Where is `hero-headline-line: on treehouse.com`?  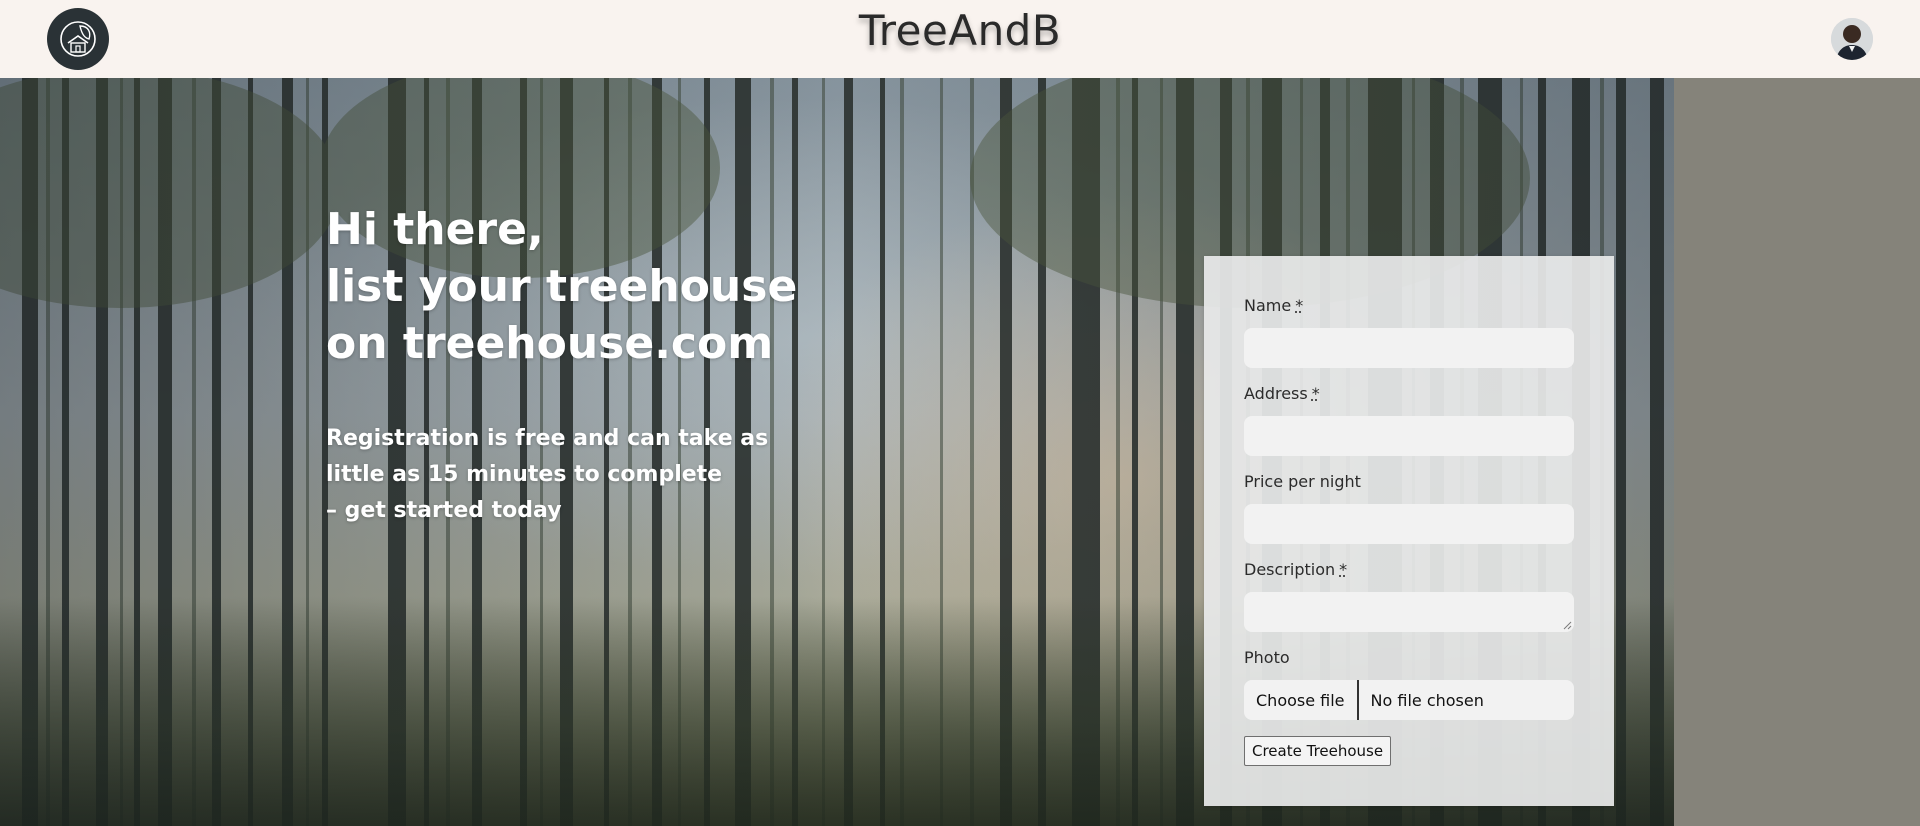 hero-headline-line: on treehouse.com is located at coordinates (550, 343).